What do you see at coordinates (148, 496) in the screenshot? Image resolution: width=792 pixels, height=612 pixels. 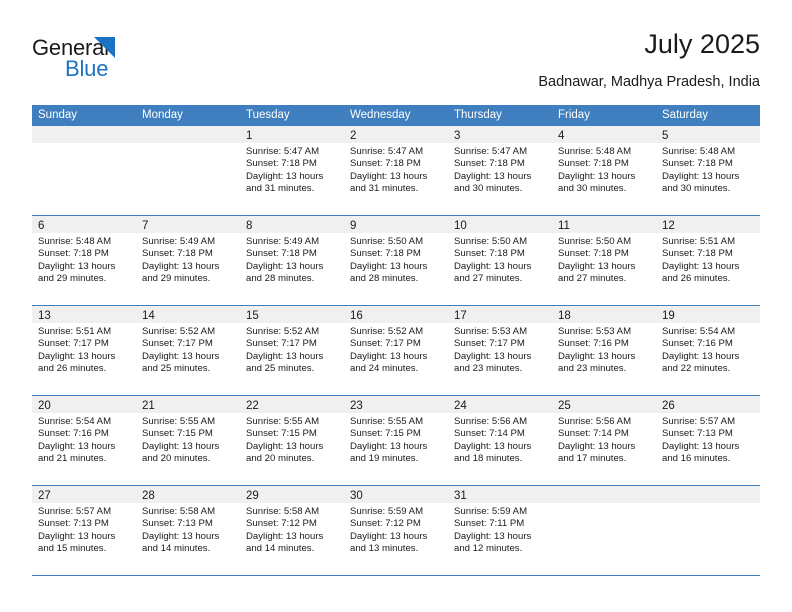 I see `day-number: 28` at bounding box center [148, 496].